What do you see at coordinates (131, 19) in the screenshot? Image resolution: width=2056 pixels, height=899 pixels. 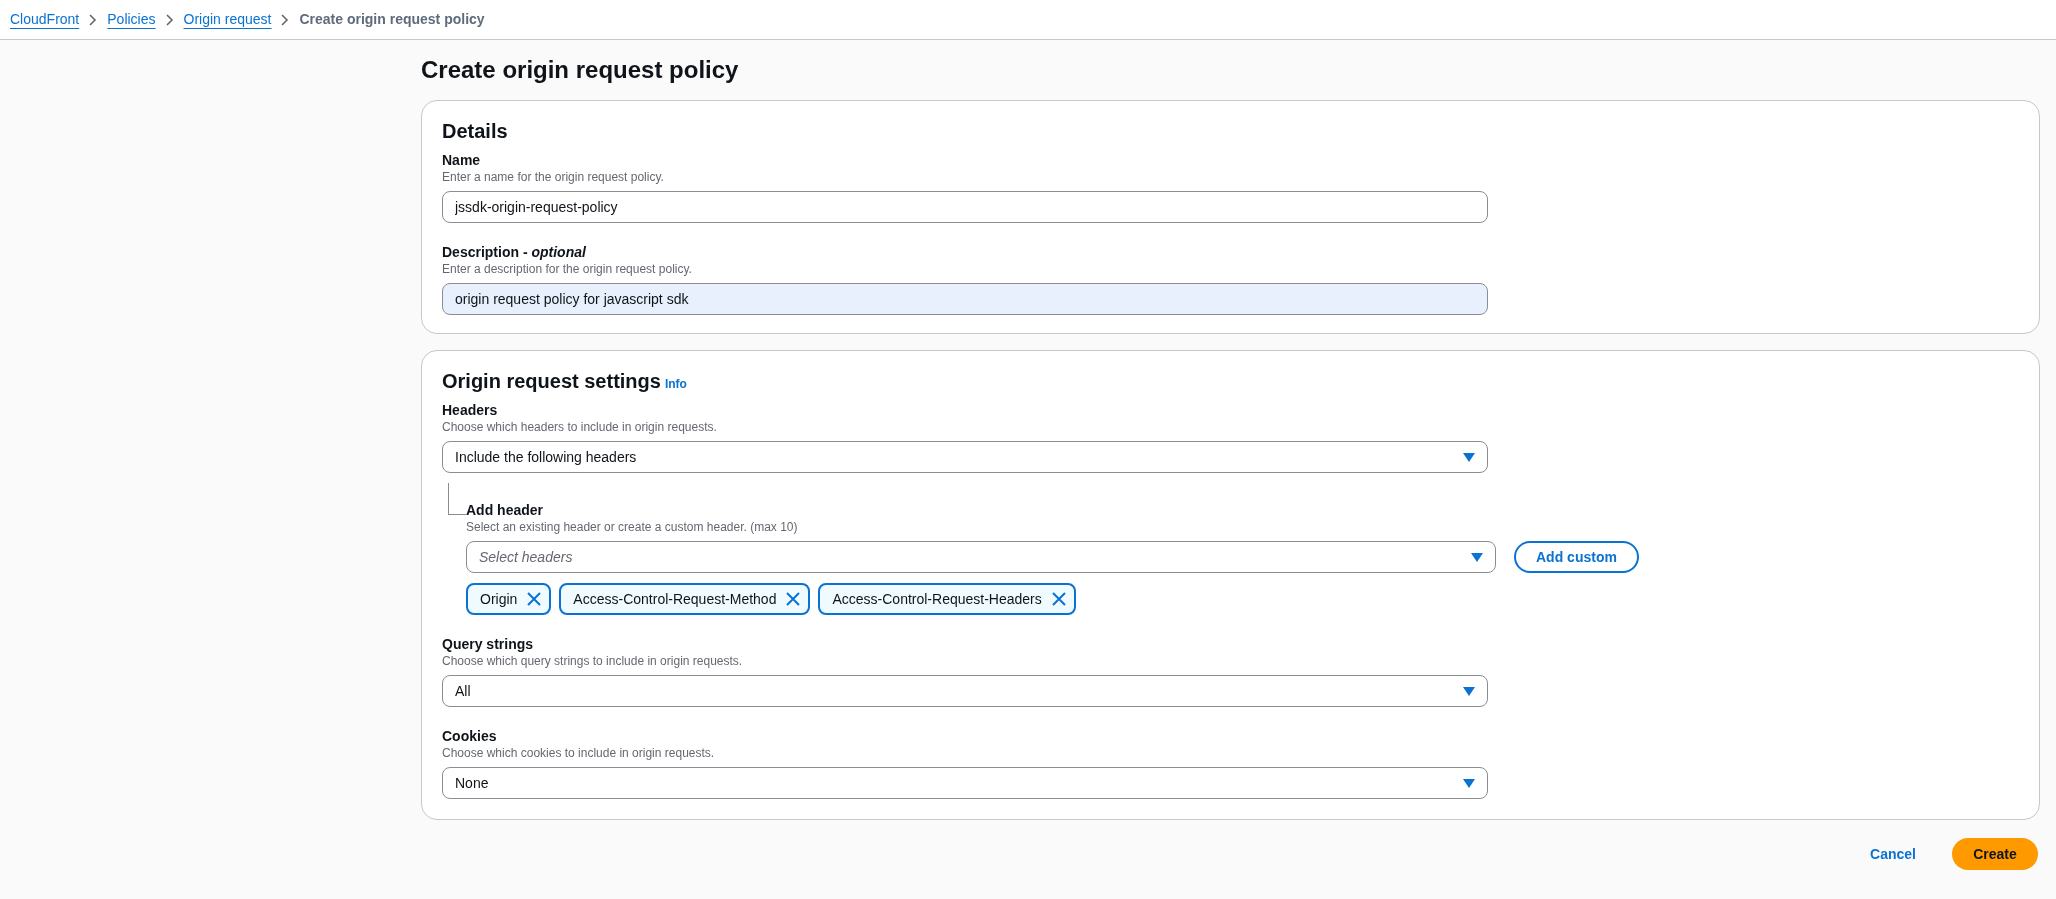 I see `breadcrumb-link: Policies` at bounding box center [131, 19].